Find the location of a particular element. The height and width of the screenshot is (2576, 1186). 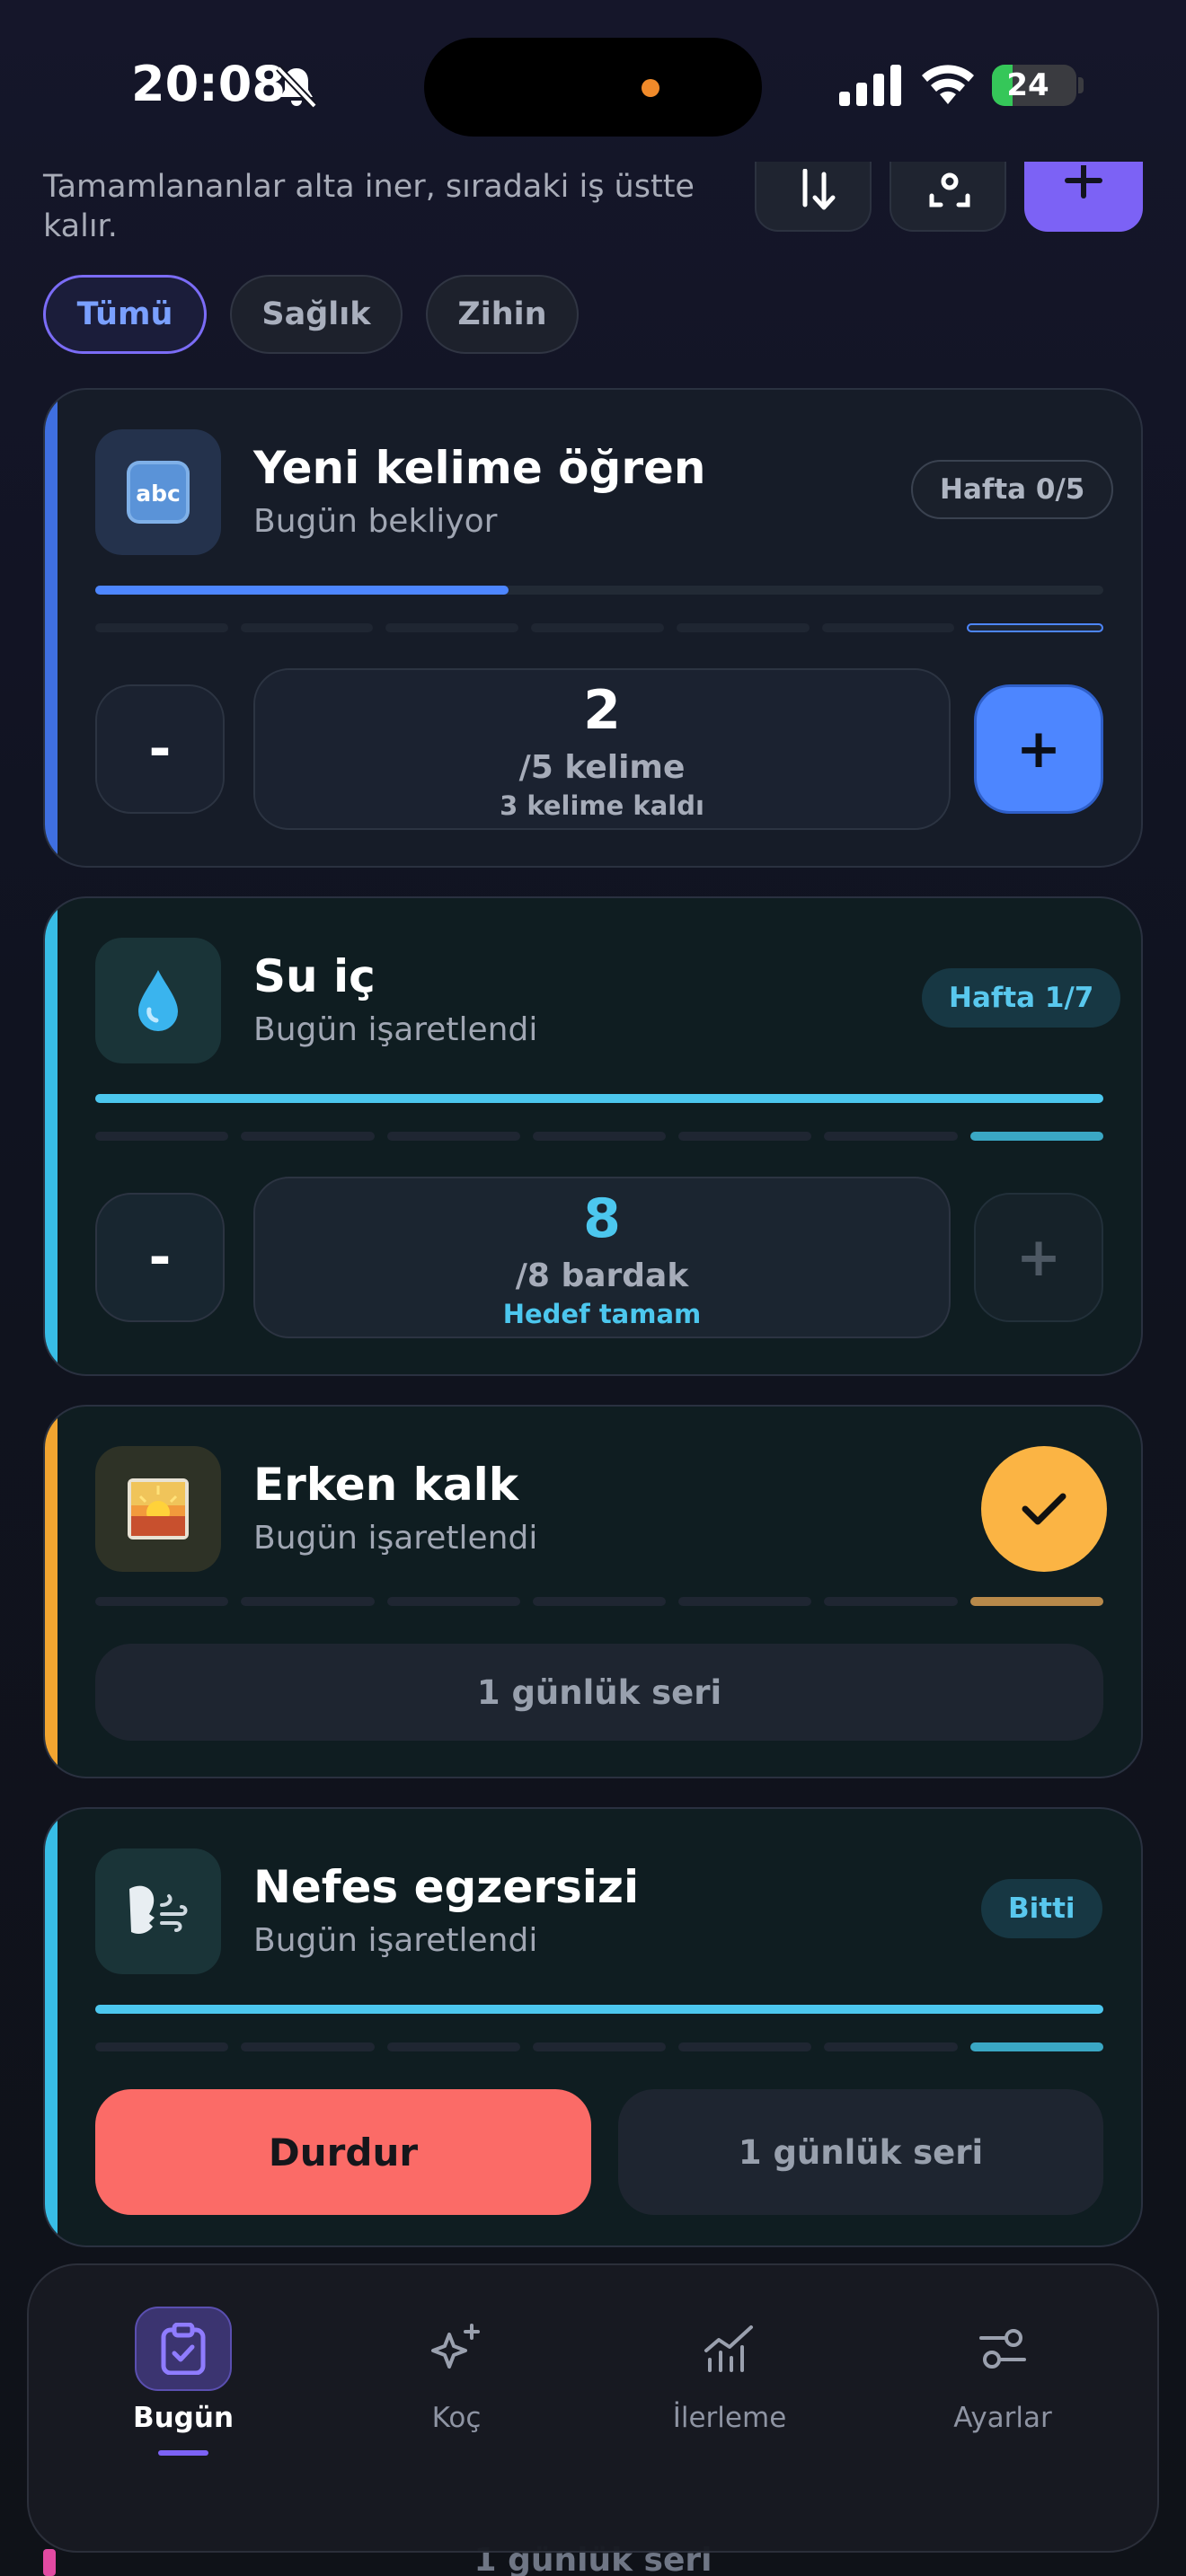

habit-icon: abc is located at coordinates (158, 492).